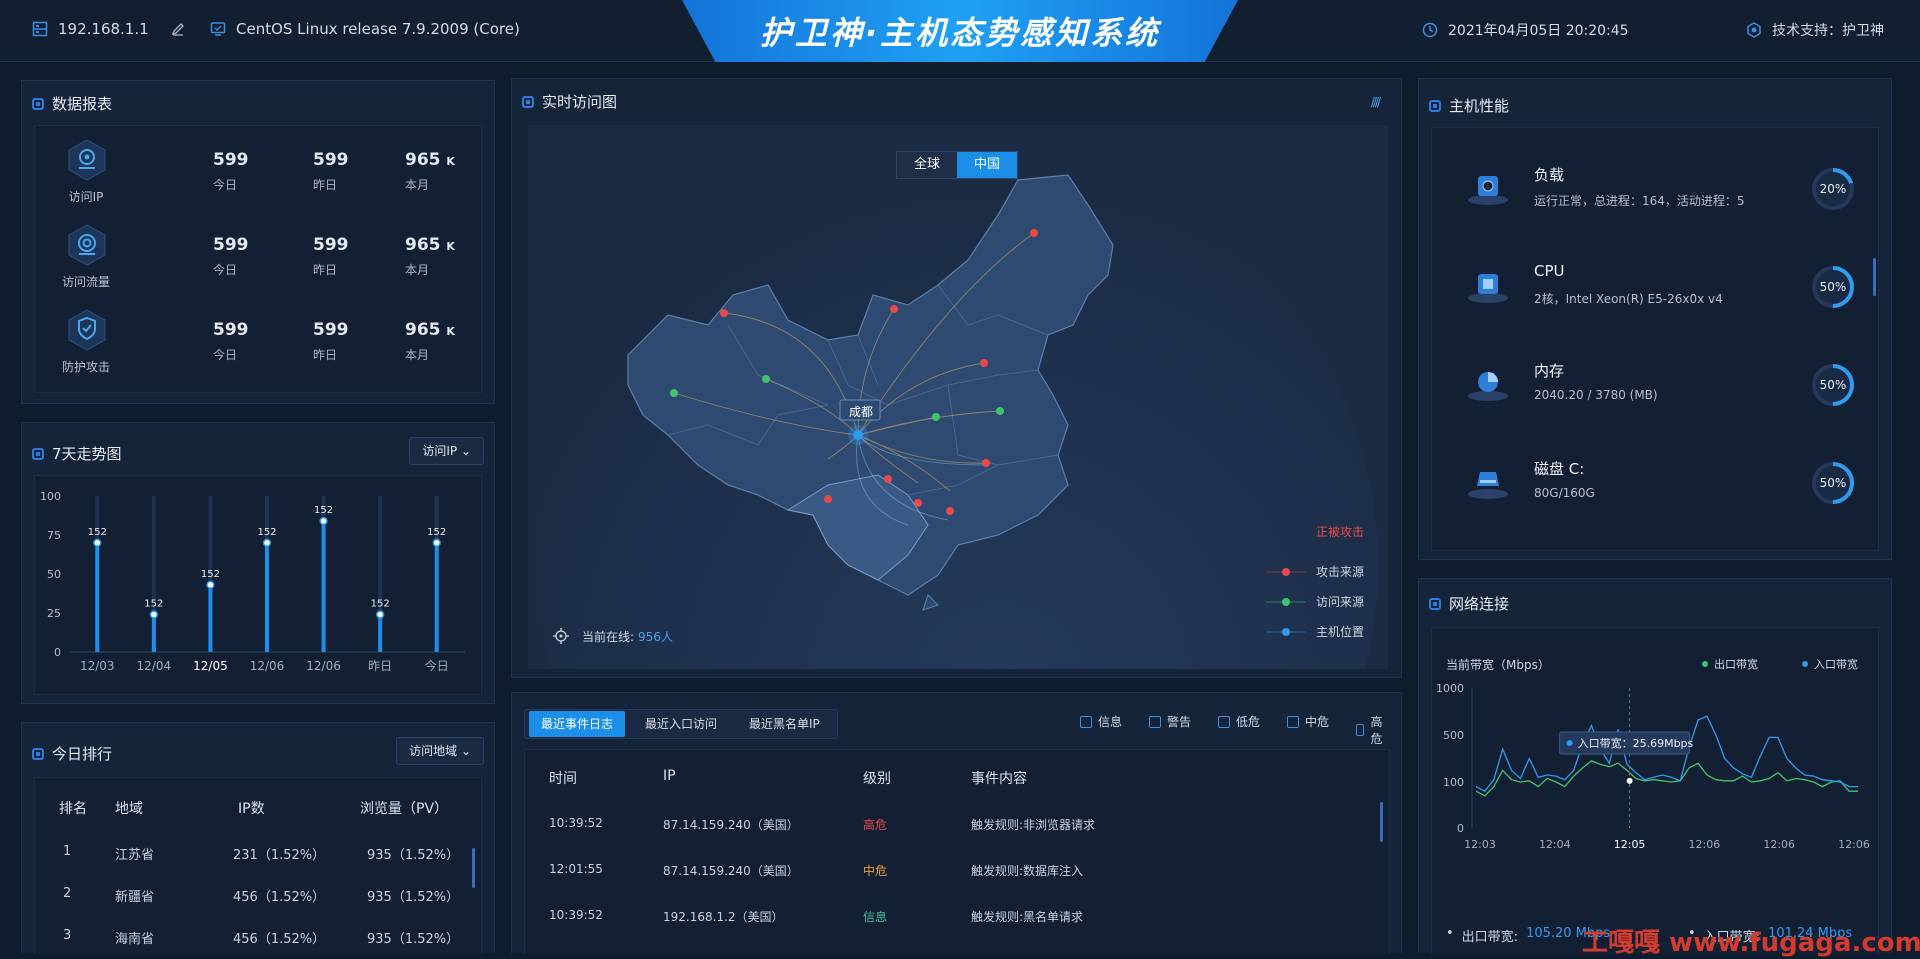 This screenshot has height=959, width=1920. I want to click on datetime-text: 2021年04月05日 20:20:45, so click(1538, 31).